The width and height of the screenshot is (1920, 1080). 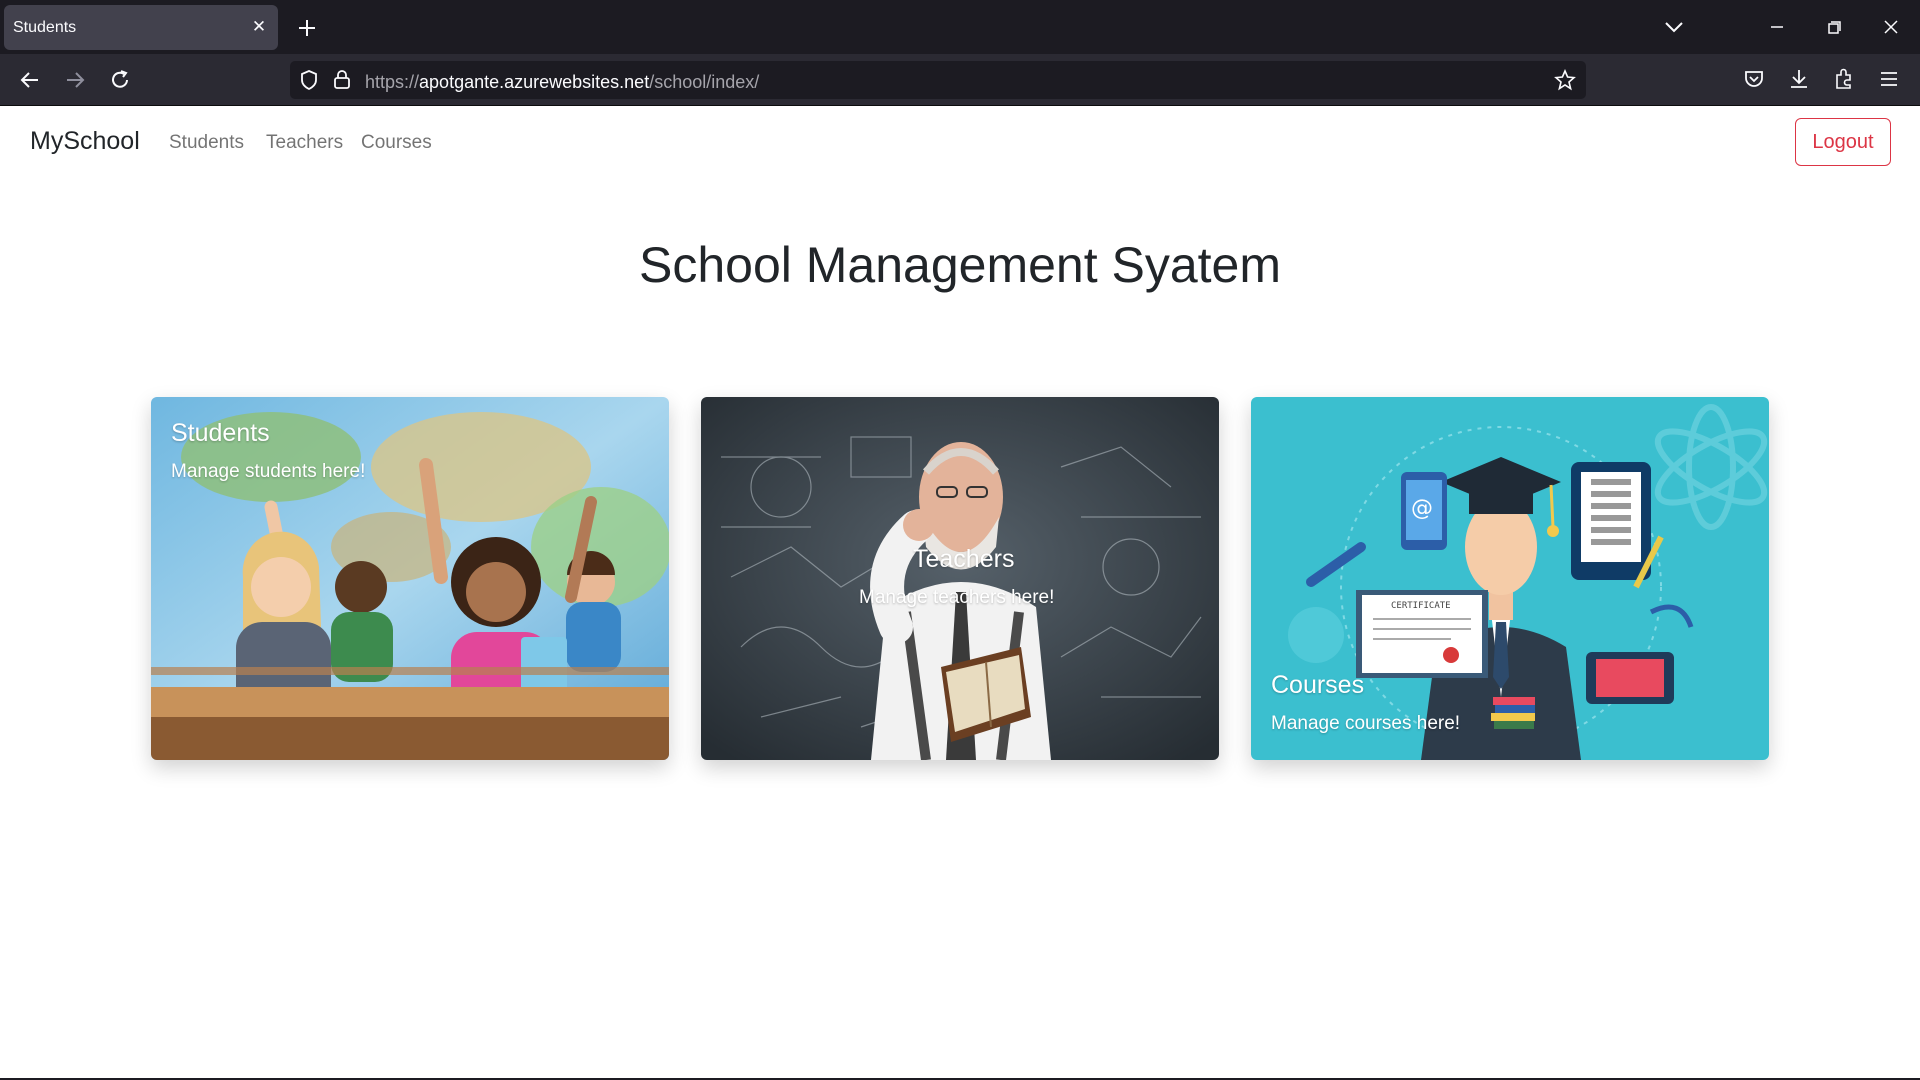 What do you see at coordinates (1754, 79) in the screenshot?
I see `pocket-icon` at bounding box center [1754, 79].